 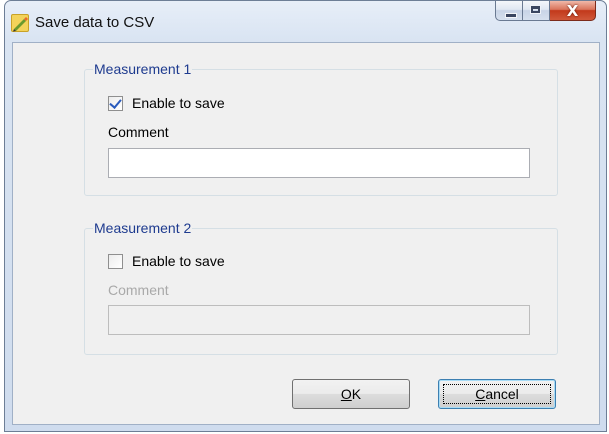 I want to click on checkmark-icon, so click(x=115, y=102).